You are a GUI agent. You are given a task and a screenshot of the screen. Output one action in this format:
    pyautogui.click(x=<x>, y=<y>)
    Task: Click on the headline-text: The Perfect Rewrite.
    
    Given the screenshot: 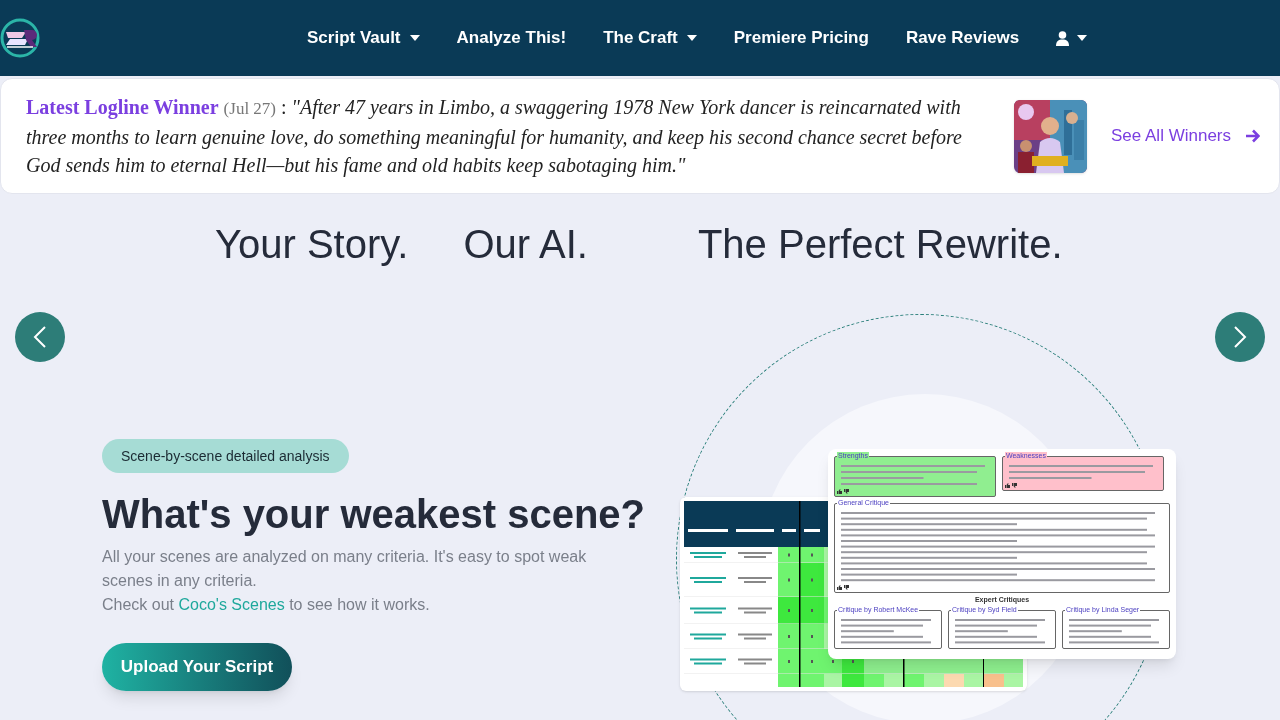 What is the action you would take?
    pyautogui.click(x=880, y=244)
    